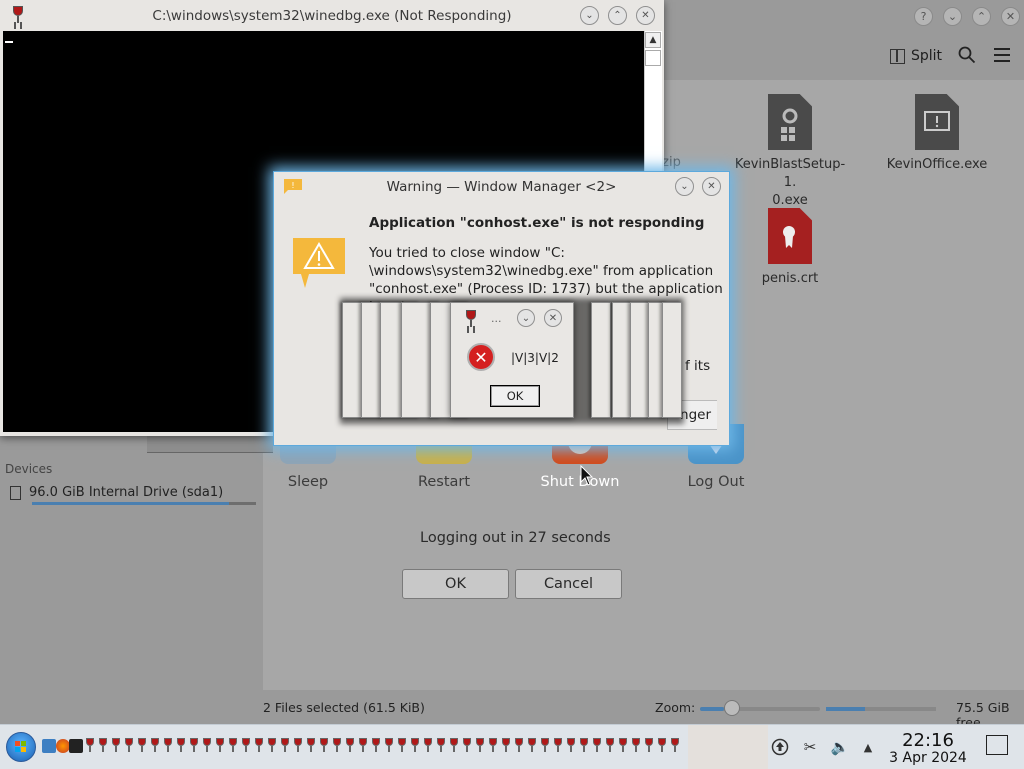 The height and width of the screenshot is (769, 1024). Describe the element at coordinates (698, 366) in the screenshot. I see `warning-body-fragment: f its` at that location.